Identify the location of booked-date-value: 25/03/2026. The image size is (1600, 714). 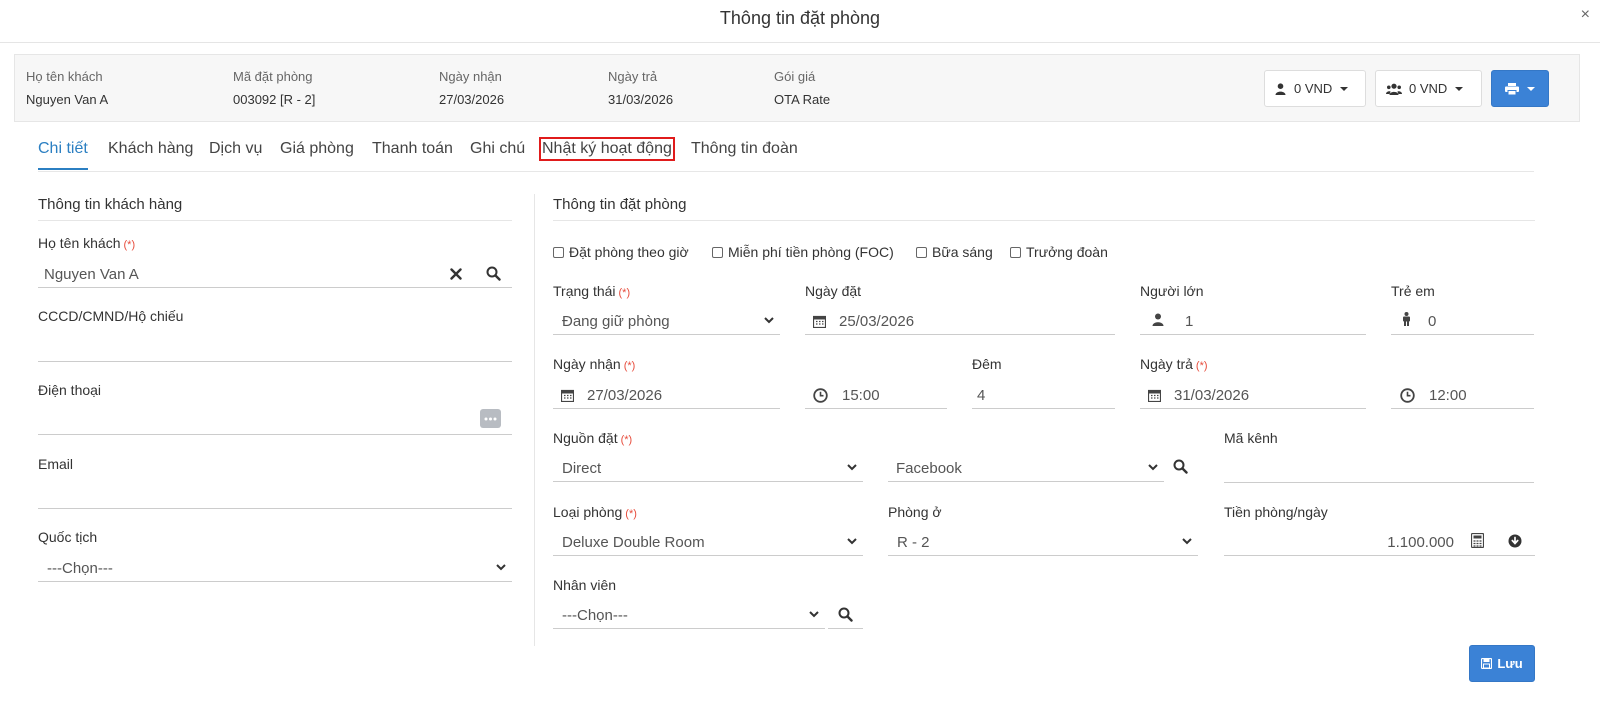
(877, 321).